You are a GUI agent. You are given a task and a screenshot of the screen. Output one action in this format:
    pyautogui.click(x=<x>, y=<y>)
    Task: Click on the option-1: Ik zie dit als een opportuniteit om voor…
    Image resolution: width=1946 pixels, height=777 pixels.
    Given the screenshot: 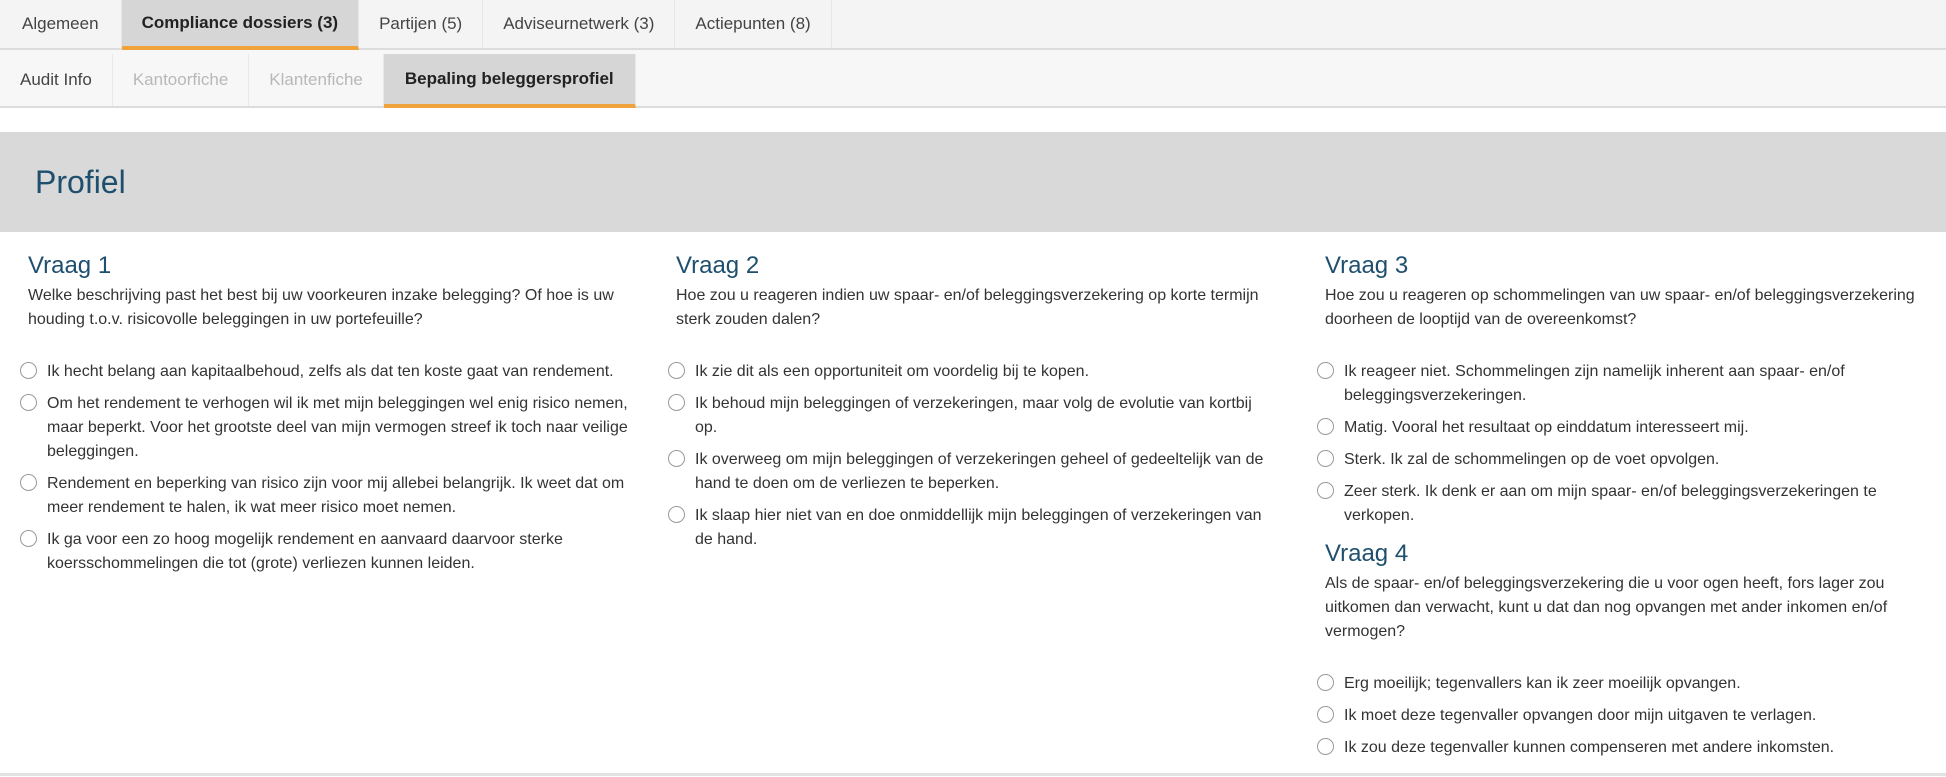 What is the action you would take?
    pyautogui.click(x=972, y=372)
    